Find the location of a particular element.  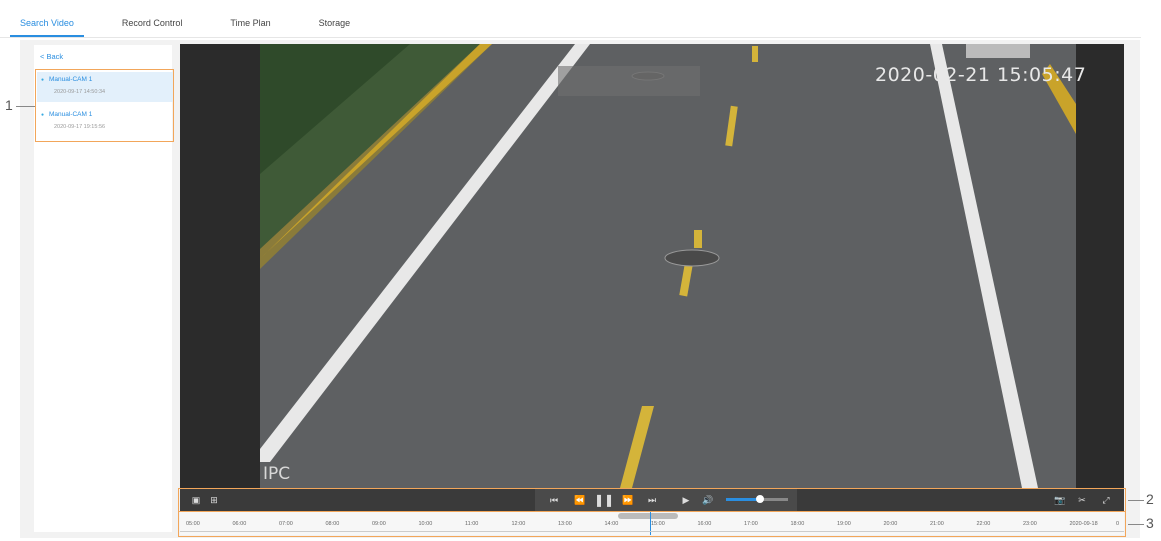

callout-3-leader is located at coordinates (1136, 524).